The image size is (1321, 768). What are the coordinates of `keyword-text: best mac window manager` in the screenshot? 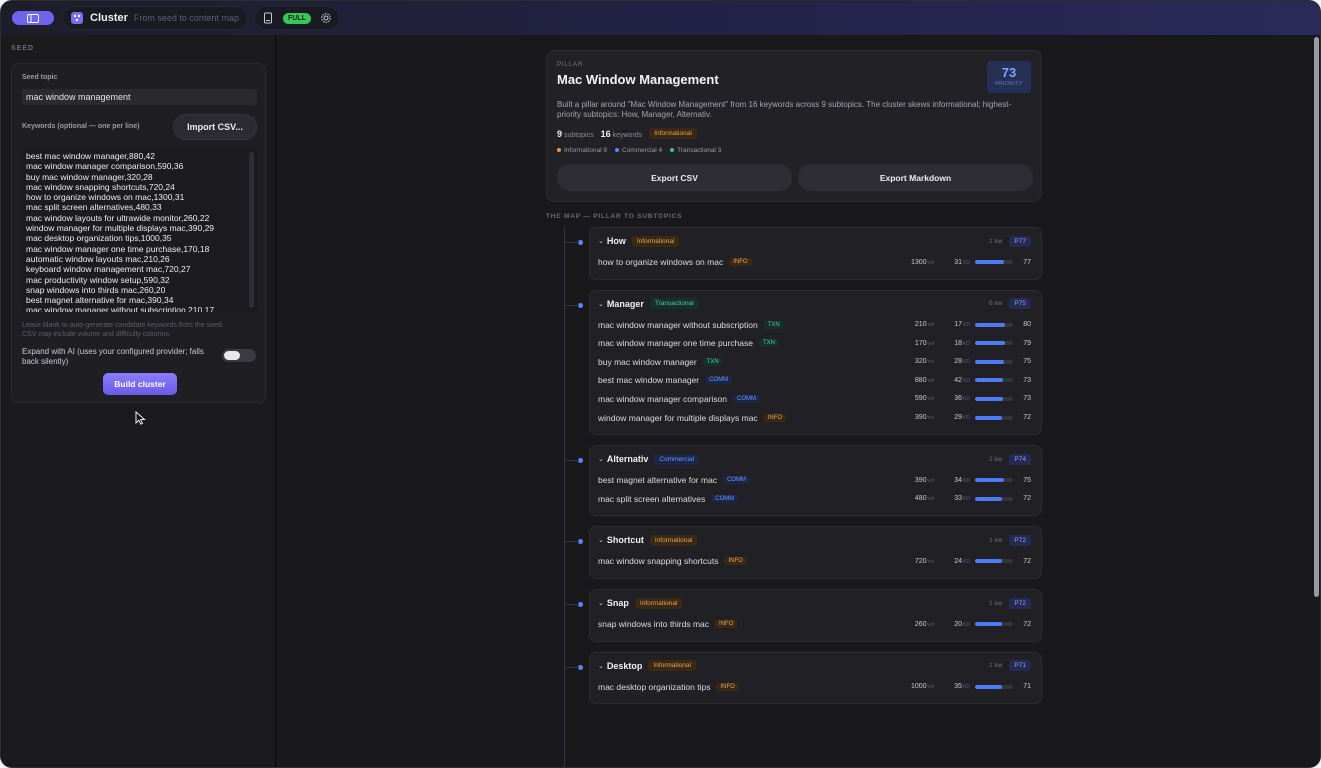 It's located at (649, 380).